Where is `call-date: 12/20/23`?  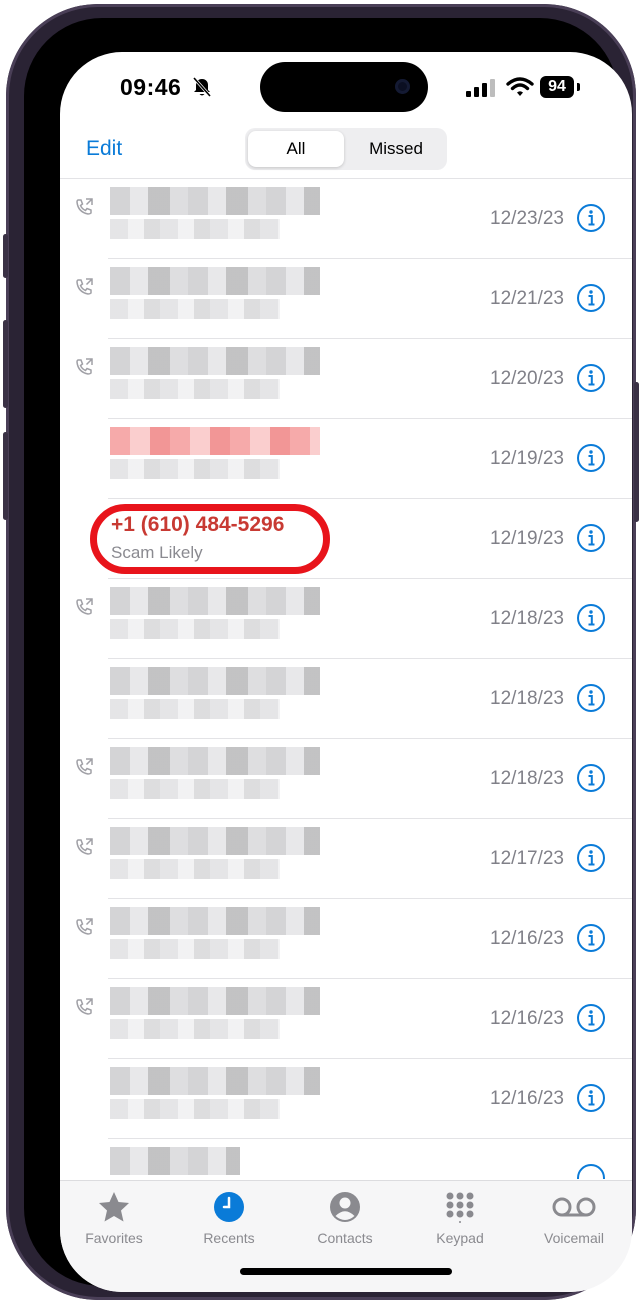 call-date: 12/20/23 is located at coordinates (527, 378).